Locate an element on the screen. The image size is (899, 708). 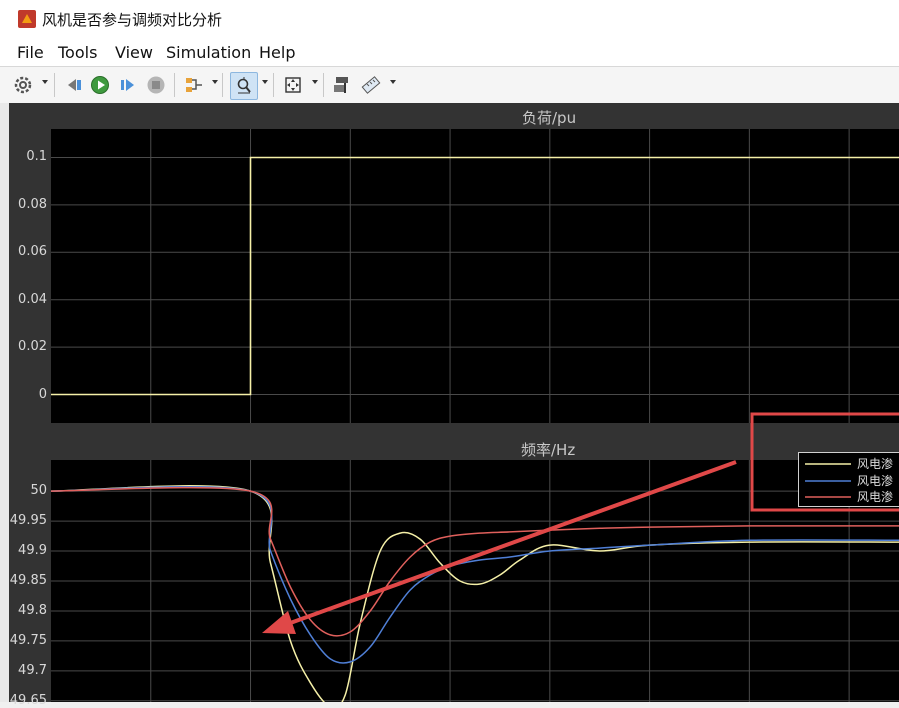
y-tick-label: 49.9 is located at coordinates (32, 551).